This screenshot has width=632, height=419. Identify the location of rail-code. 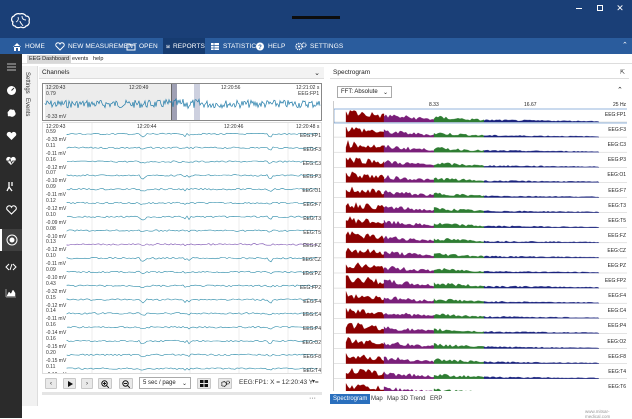
(11, 267).